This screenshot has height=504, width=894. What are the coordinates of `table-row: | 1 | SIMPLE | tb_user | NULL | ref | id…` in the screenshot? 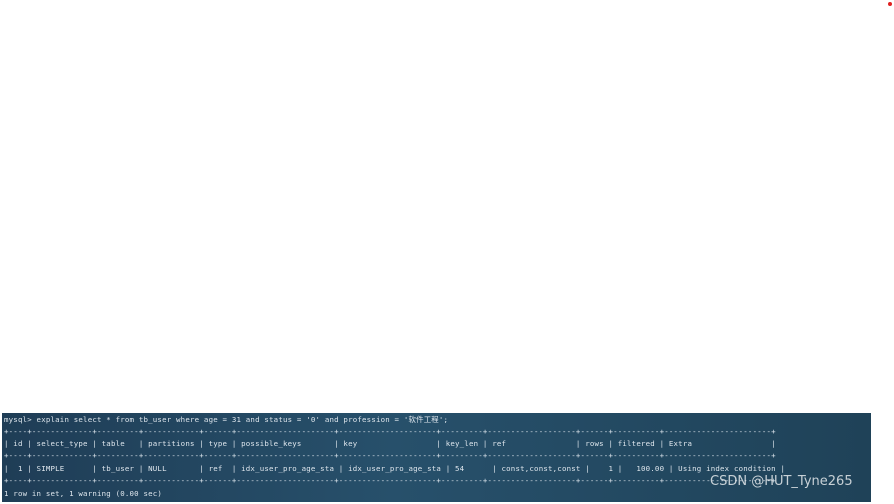 It's located at (395, 468).